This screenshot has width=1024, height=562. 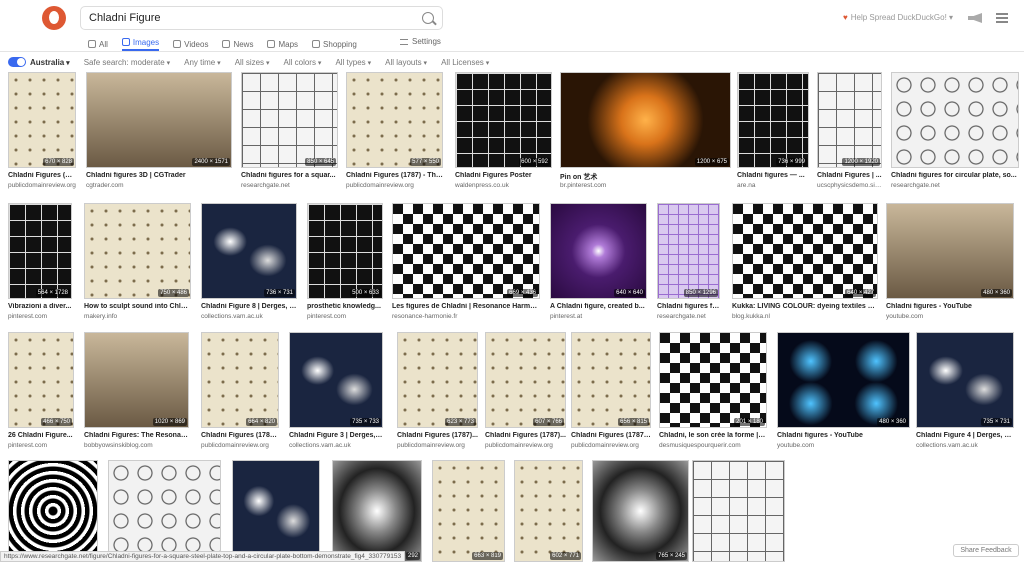 What do you see at coordinates (303, 62) in the screenshot?
I see `color-filter: All colors` at bounding box center [303, 62].